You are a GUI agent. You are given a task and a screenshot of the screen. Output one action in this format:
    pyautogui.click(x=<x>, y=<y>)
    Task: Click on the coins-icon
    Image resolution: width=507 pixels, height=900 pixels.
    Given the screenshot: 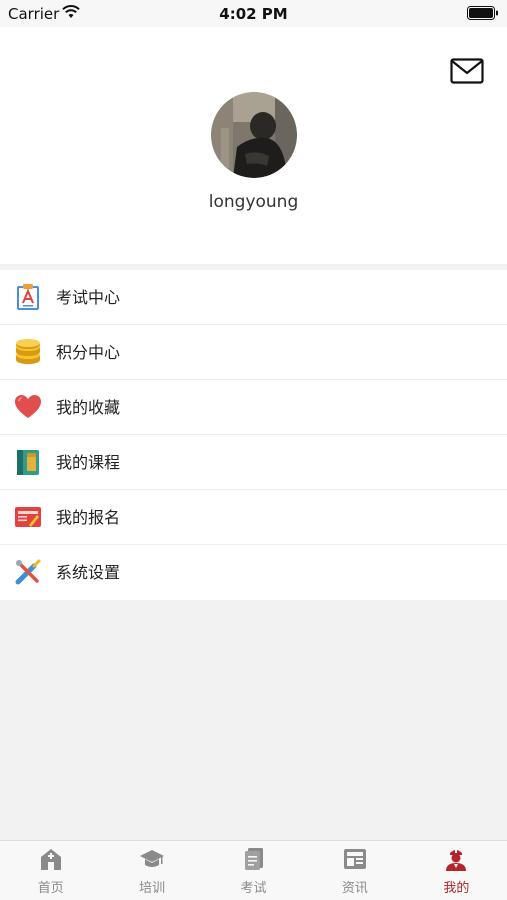 What is the action you would take?
    pyautogui.click(x=28, y=351)
    